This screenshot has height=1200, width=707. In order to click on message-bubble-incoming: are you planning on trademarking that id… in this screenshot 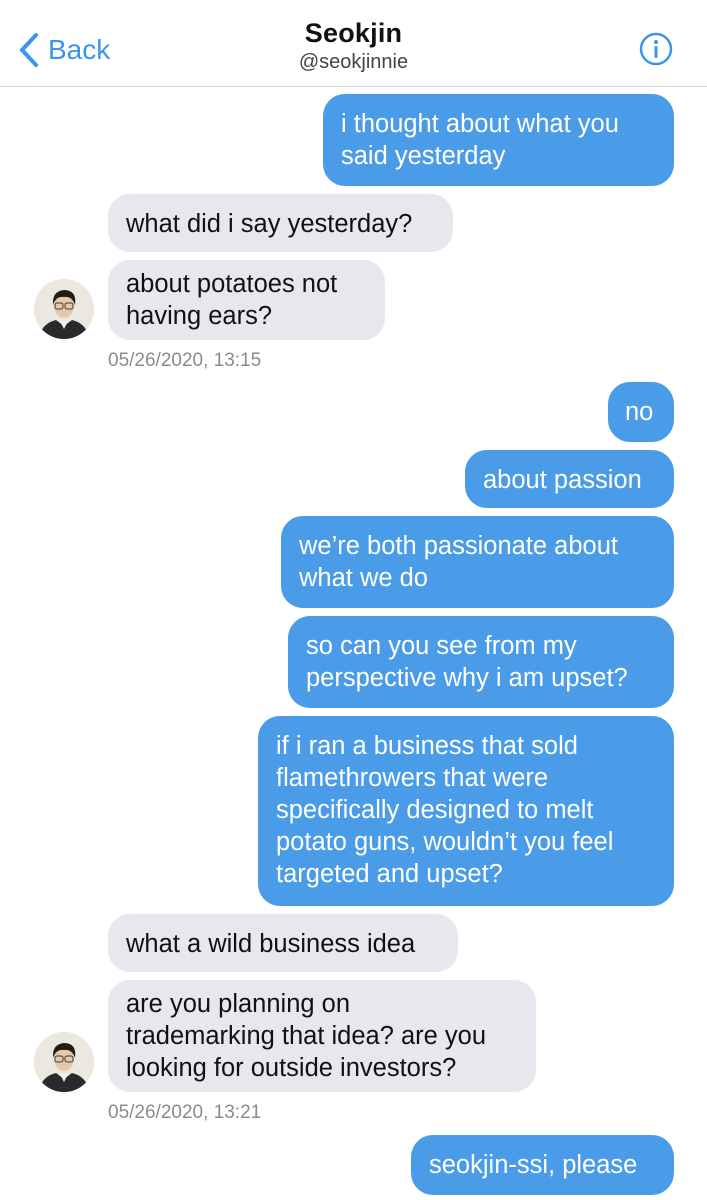, I will do `click(322, 1036)`.